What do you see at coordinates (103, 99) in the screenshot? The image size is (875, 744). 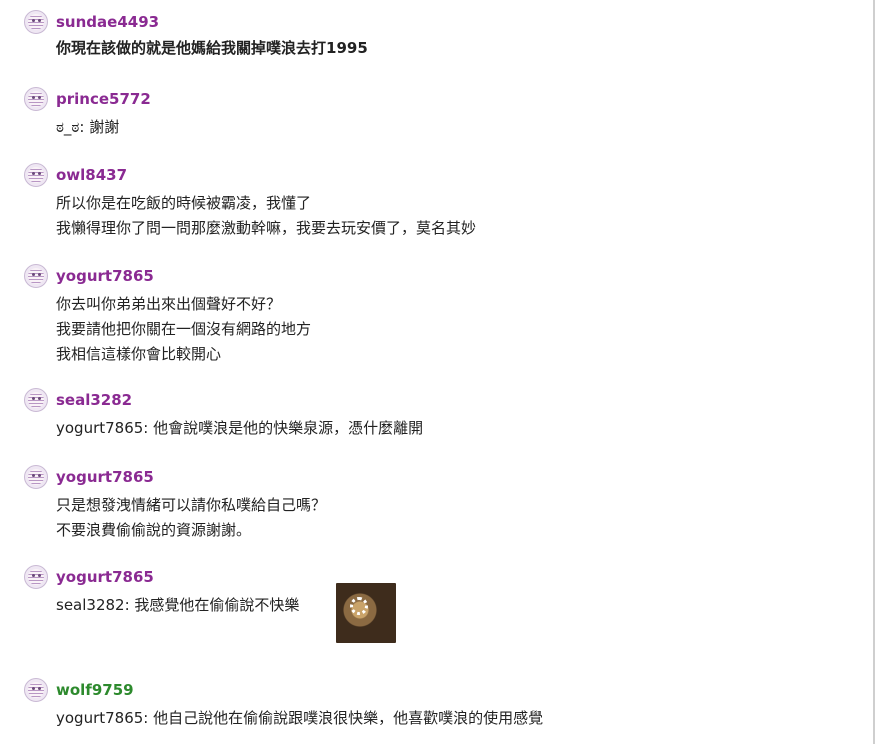 I see `username-link: prince5772` at bounding box center [103, 99].